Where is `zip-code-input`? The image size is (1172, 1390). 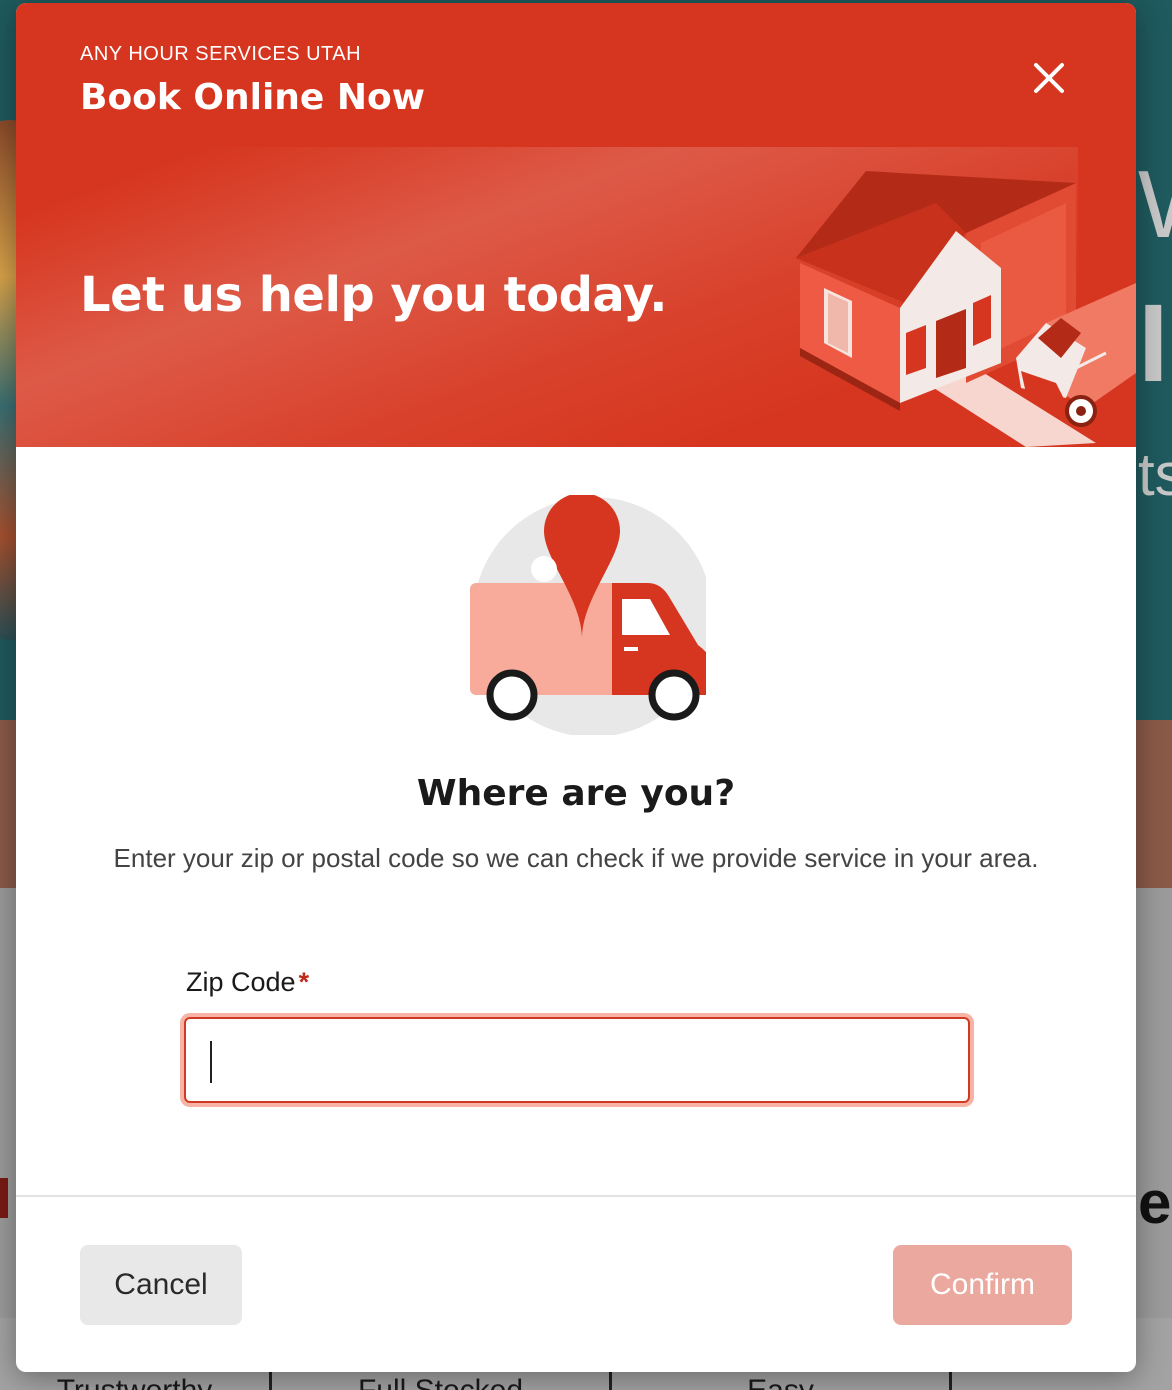
zip-code-input is located at coordinates (577, 1060).